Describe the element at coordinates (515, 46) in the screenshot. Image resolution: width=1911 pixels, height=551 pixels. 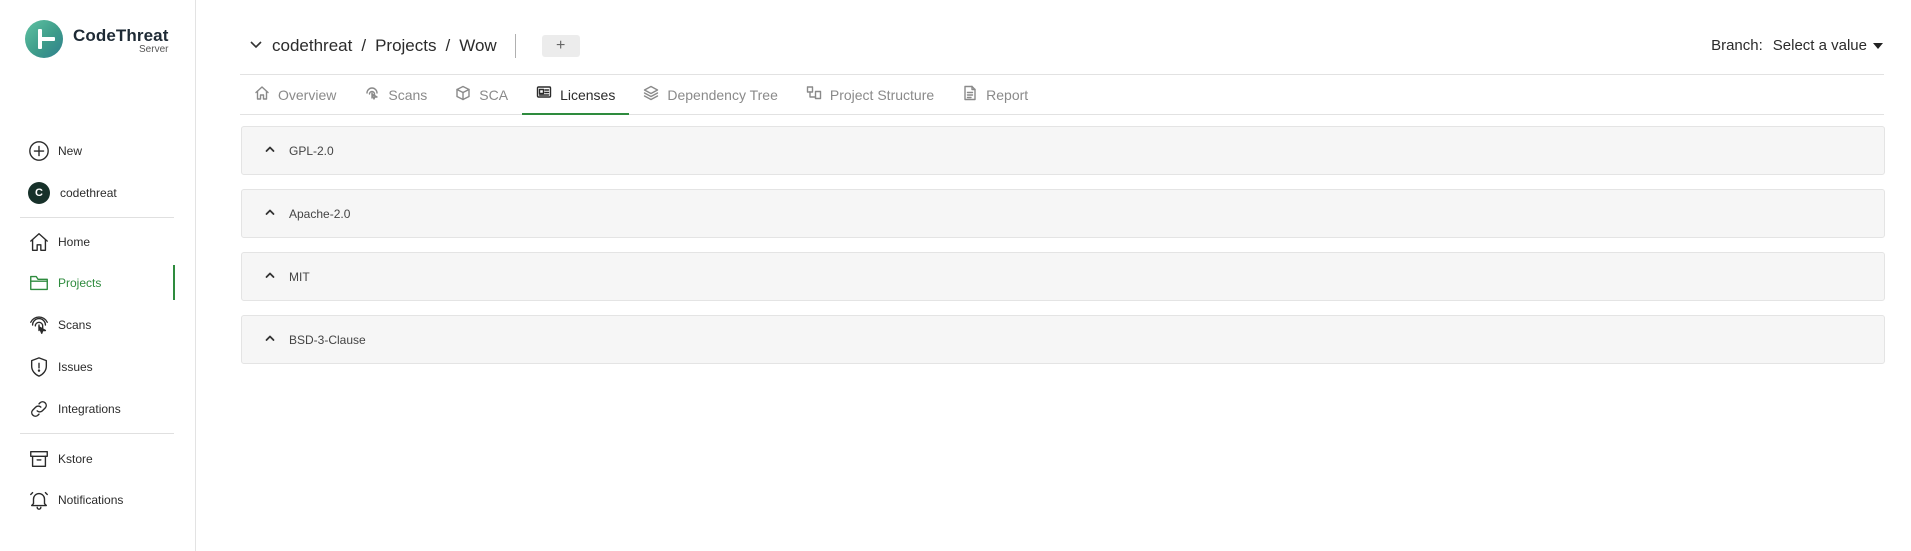
I see `header-divider` at that location.